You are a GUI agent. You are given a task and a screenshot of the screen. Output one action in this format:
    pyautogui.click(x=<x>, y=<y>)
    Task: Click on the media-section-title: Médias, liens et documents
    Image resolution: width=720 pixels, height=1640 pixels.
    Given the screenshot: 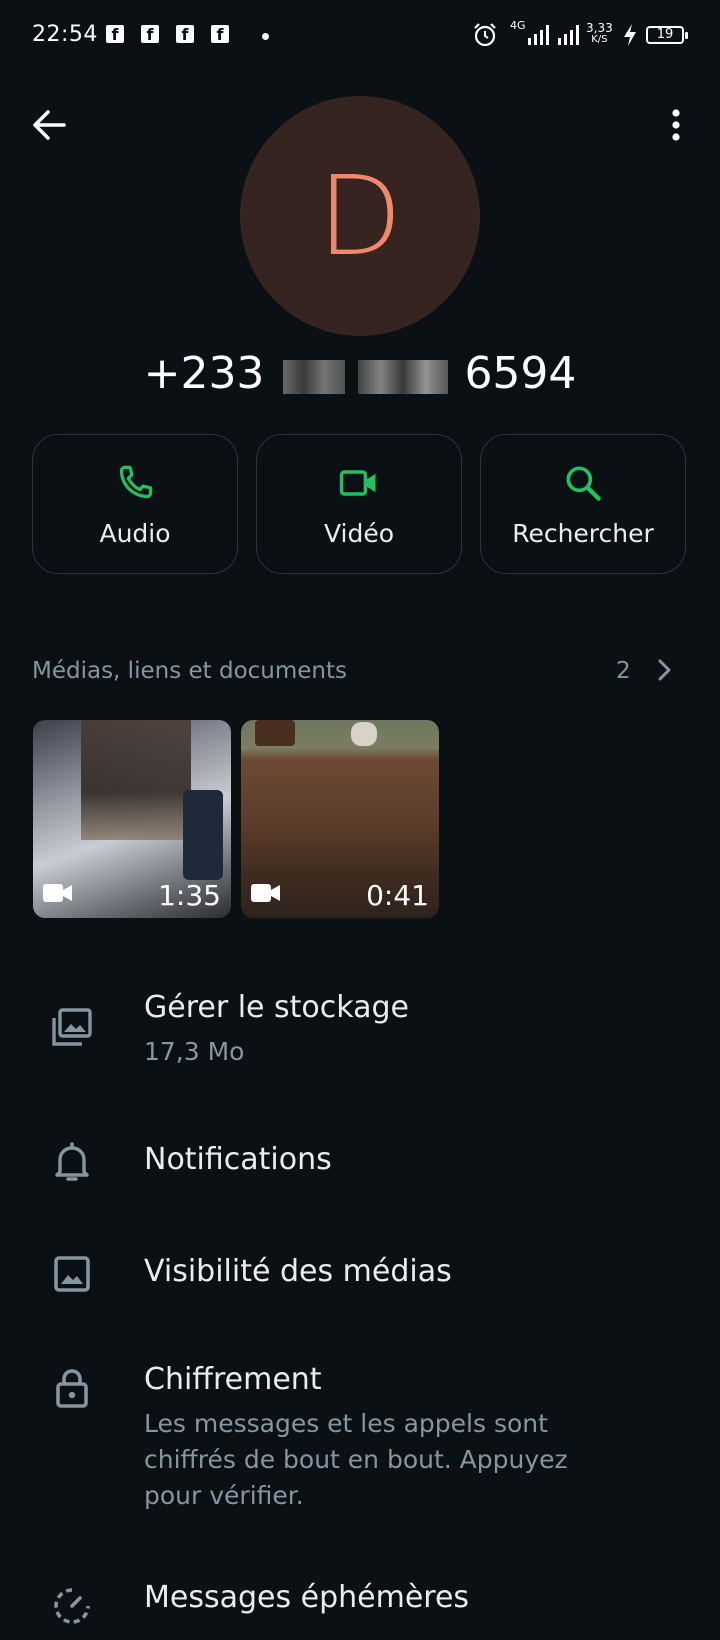 What is the action you would take?
    pyautogui.click(x=189, y=671)
    